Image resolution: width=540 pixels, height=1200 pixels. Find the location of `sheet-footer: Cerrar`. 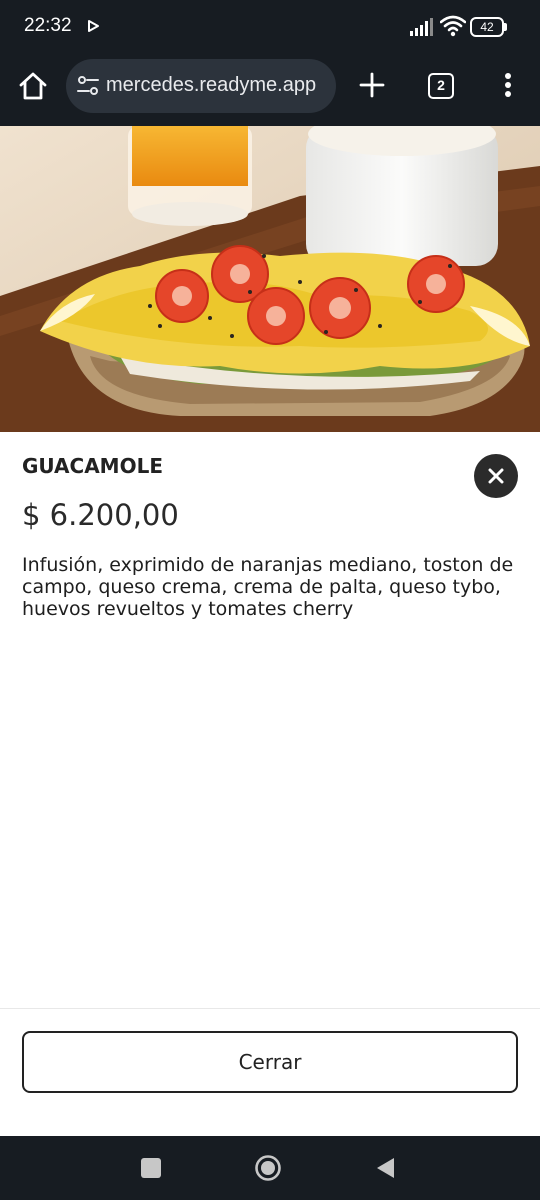

sheet-footer: Cerrar is located at coordinates (270, 1072).